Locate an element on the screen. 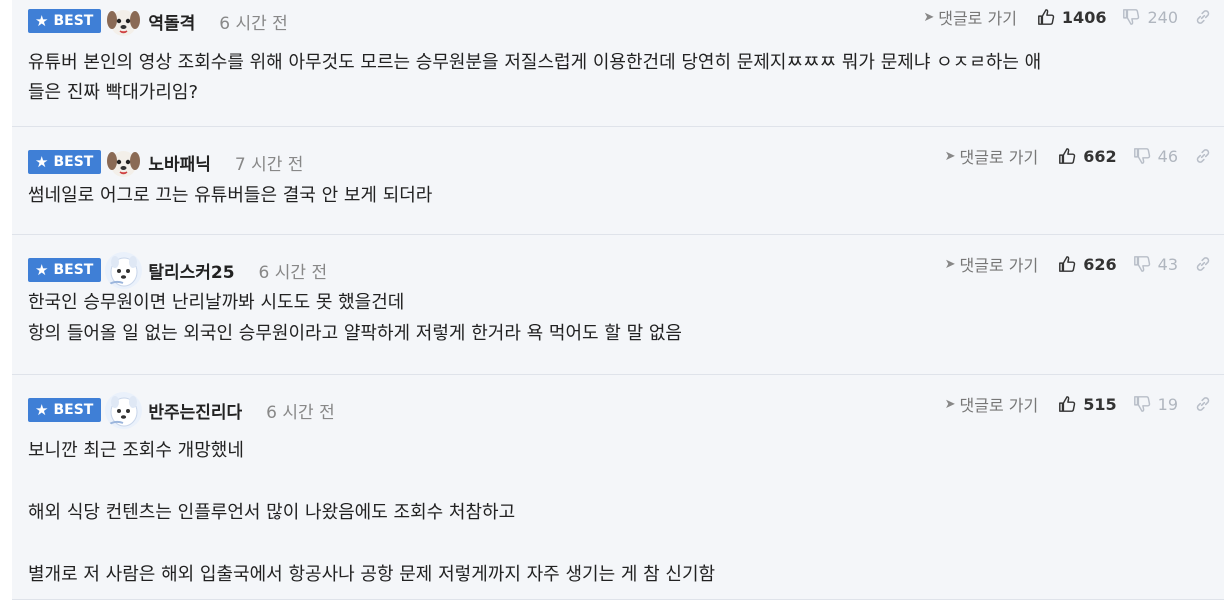  like-count: 626 is located at coordinates (1100, 264).